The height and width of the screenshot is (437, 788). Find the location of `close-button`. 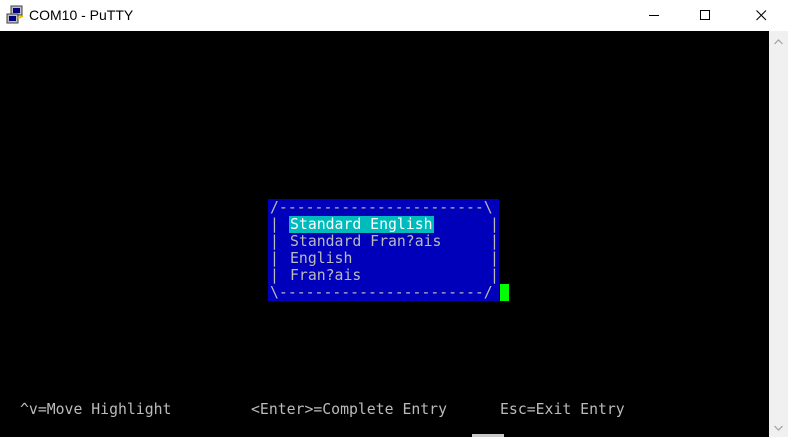

close-button is located at coordinates (761, 15).